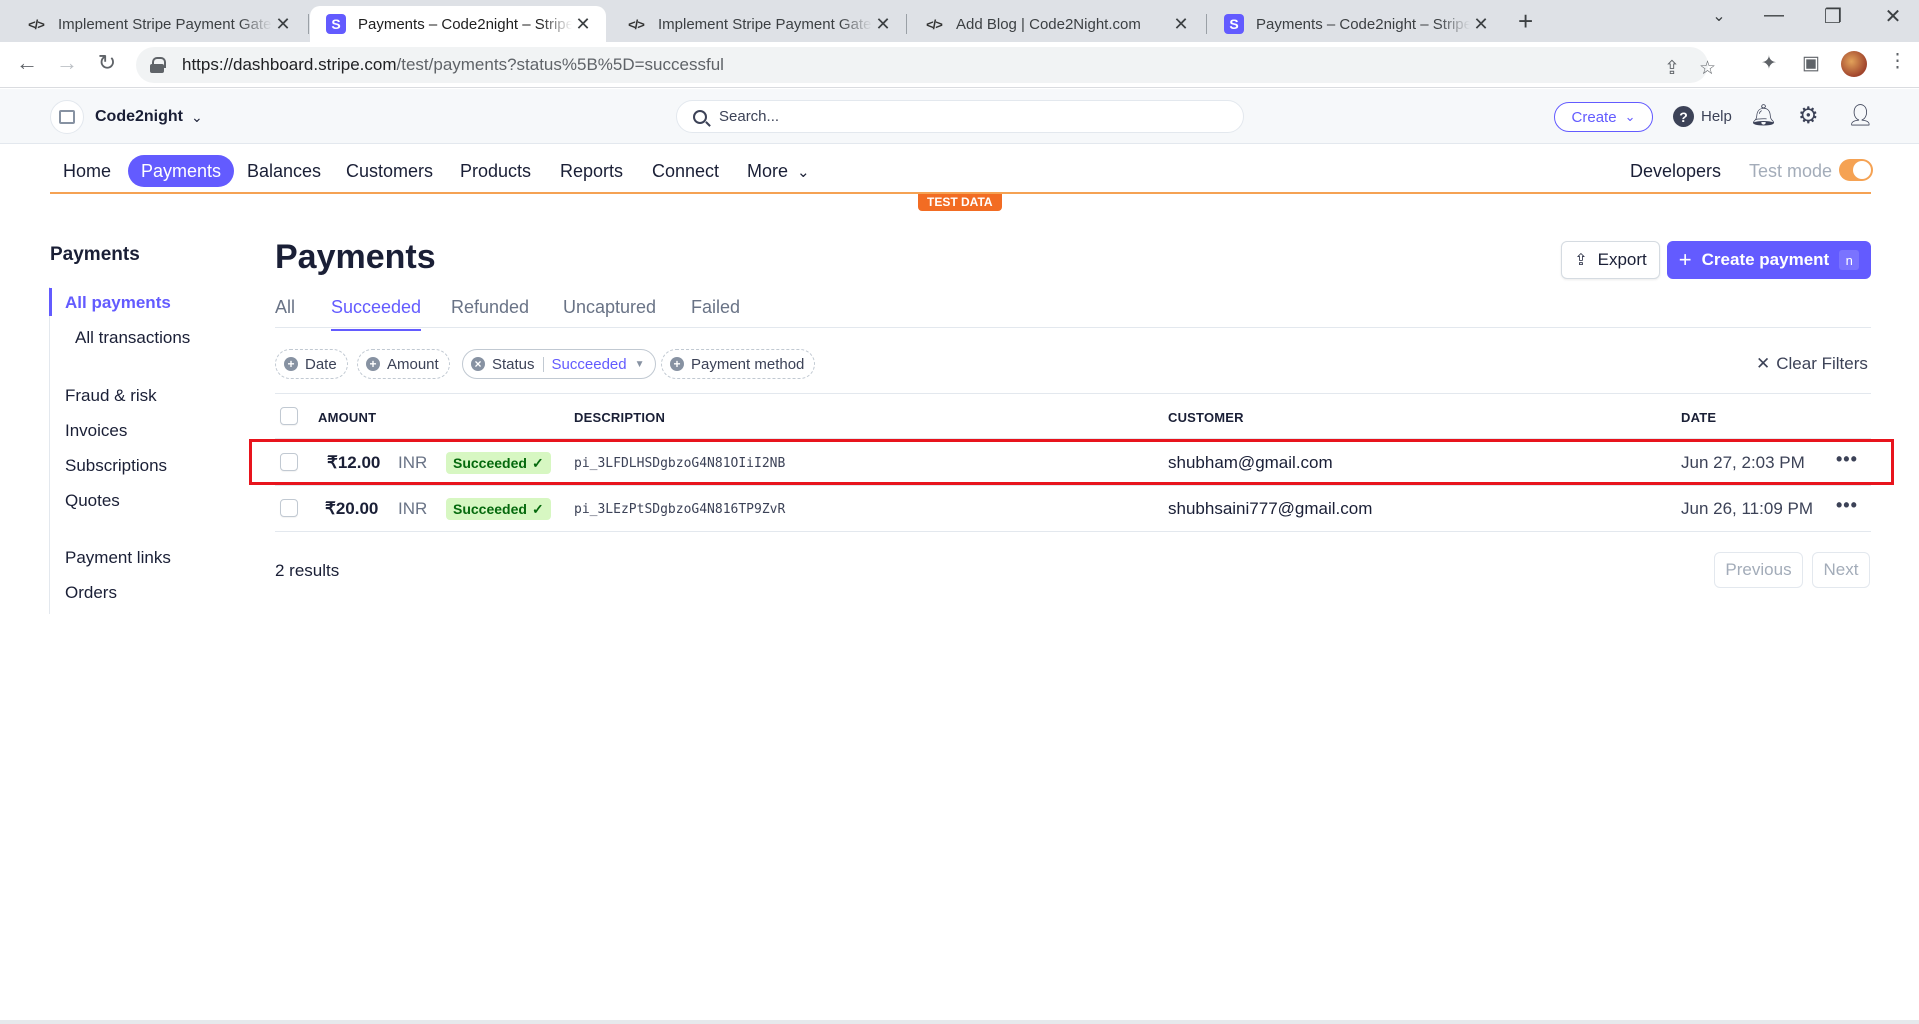  Describe the element at coordinates (478, 364) in the screenshot. I see `remove-circle-icon: ×` at that location.